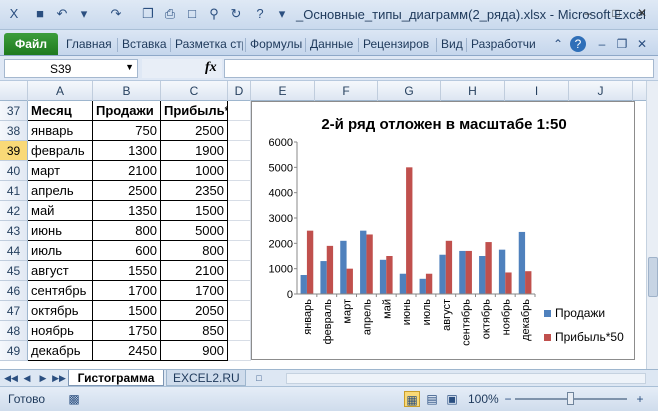 The image size is (658, 411). I want to click on table-cell: февраль, so click(60, 151).